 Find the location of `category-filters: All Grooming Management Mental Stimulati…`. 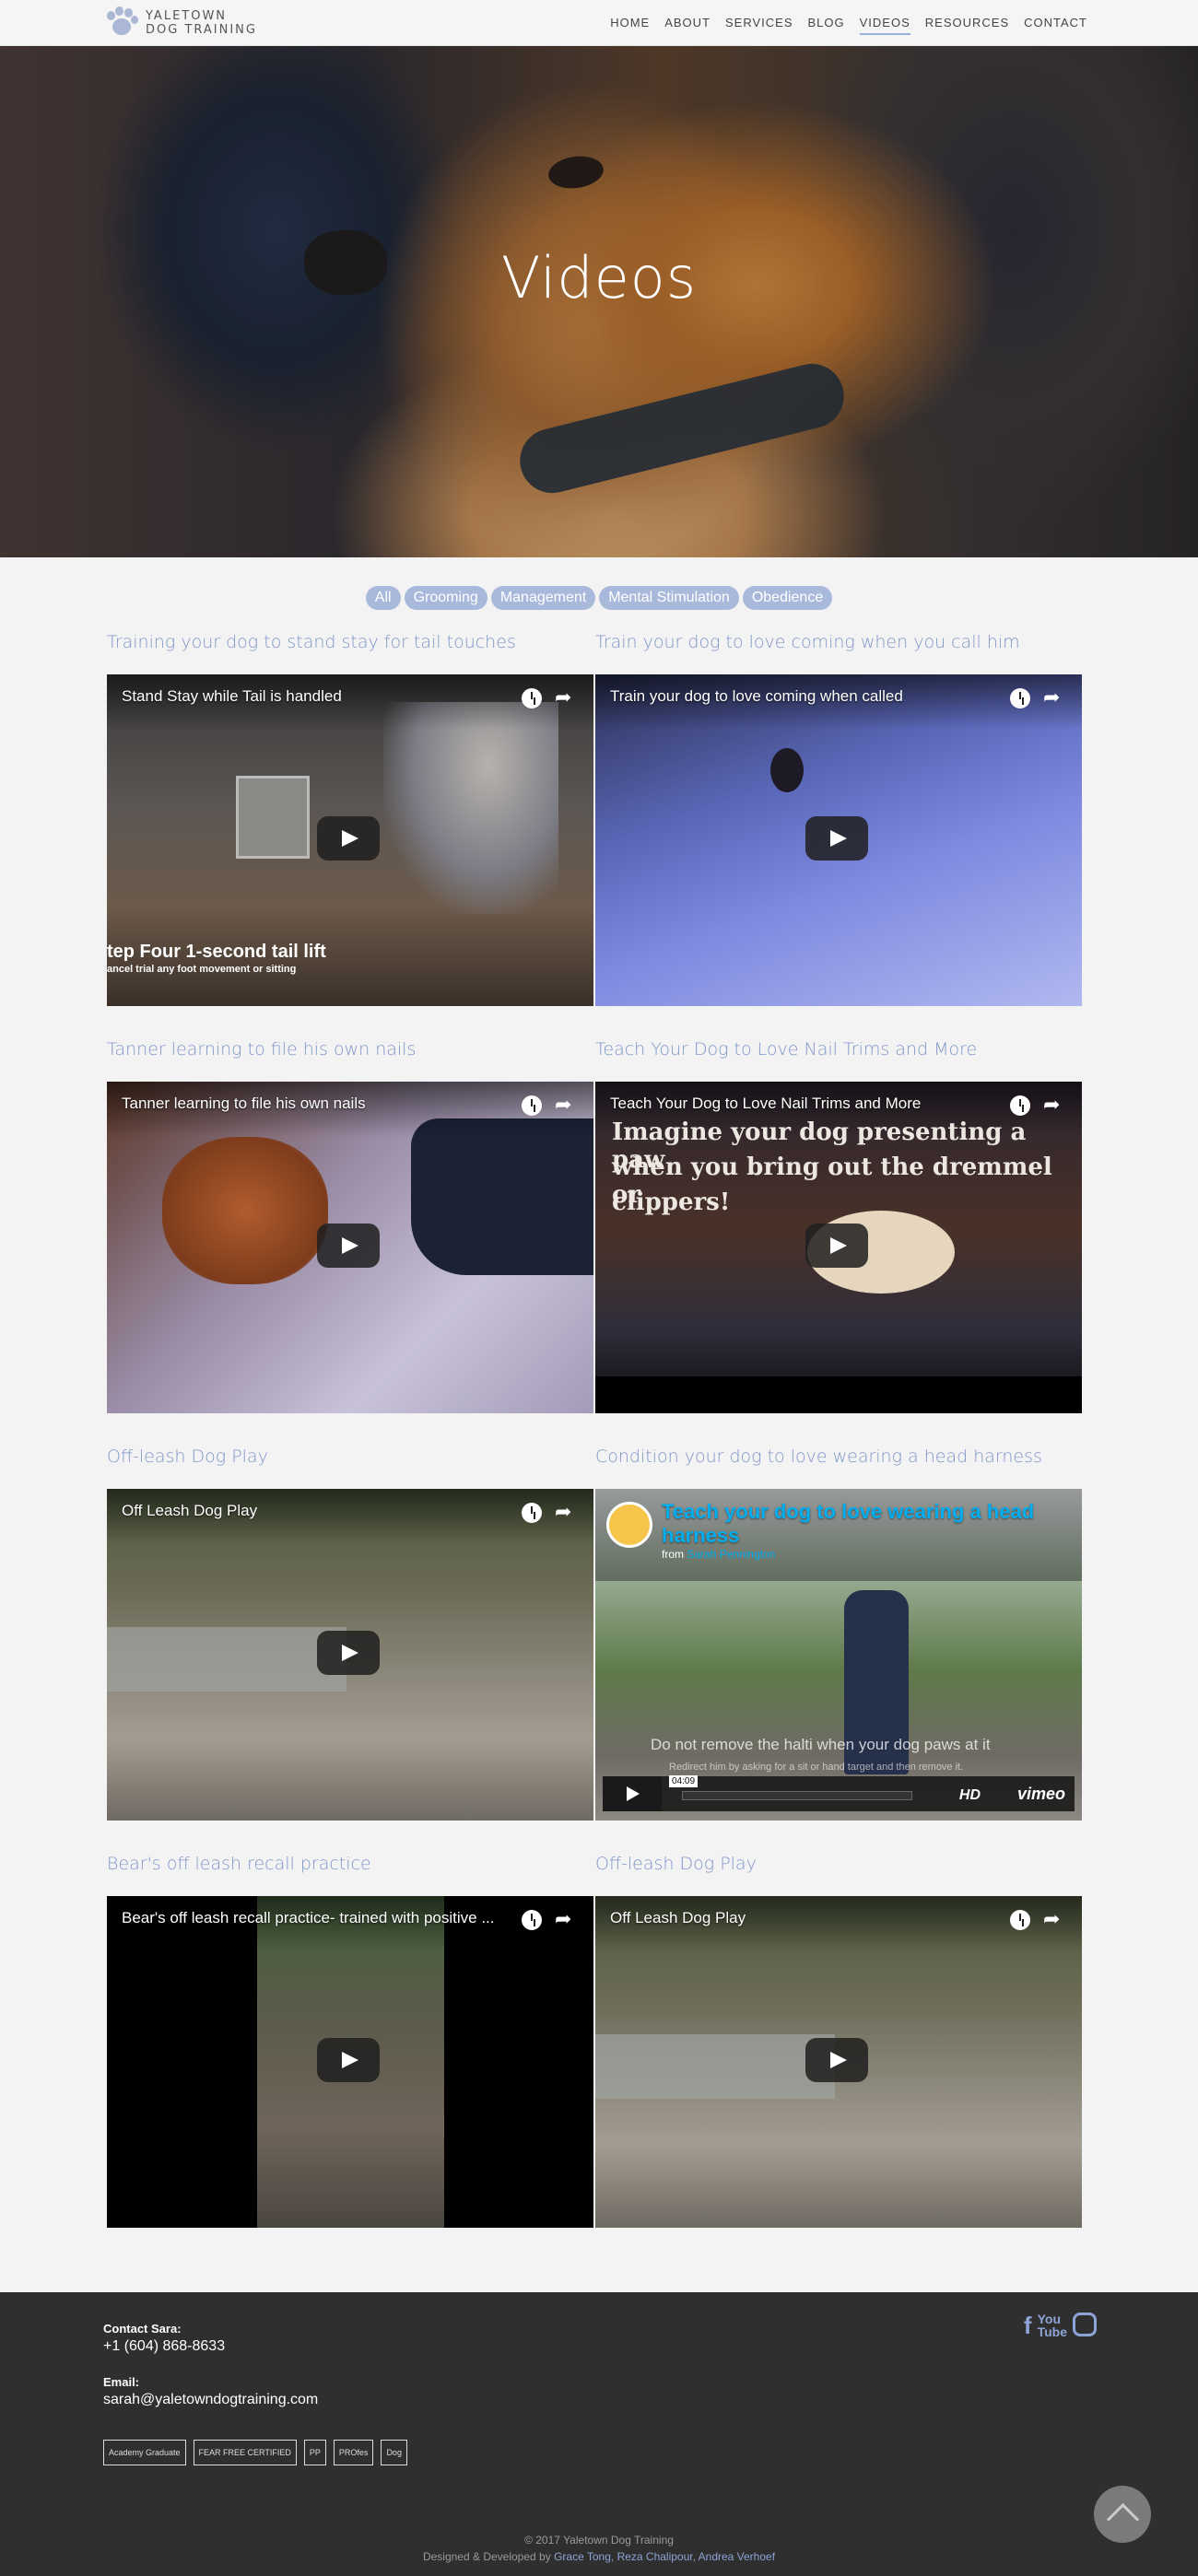

category-filters: All Grooming Management Mental Stimulati… is located at coordinates (599, 598).